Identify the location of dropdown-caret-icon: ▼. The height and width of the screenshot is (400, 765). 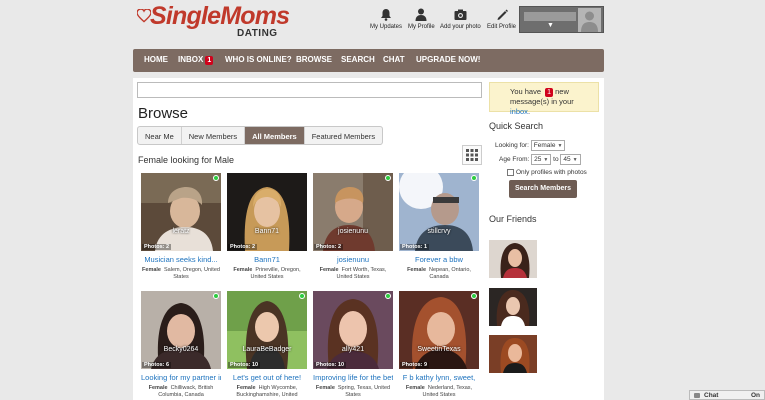
(550, 25).